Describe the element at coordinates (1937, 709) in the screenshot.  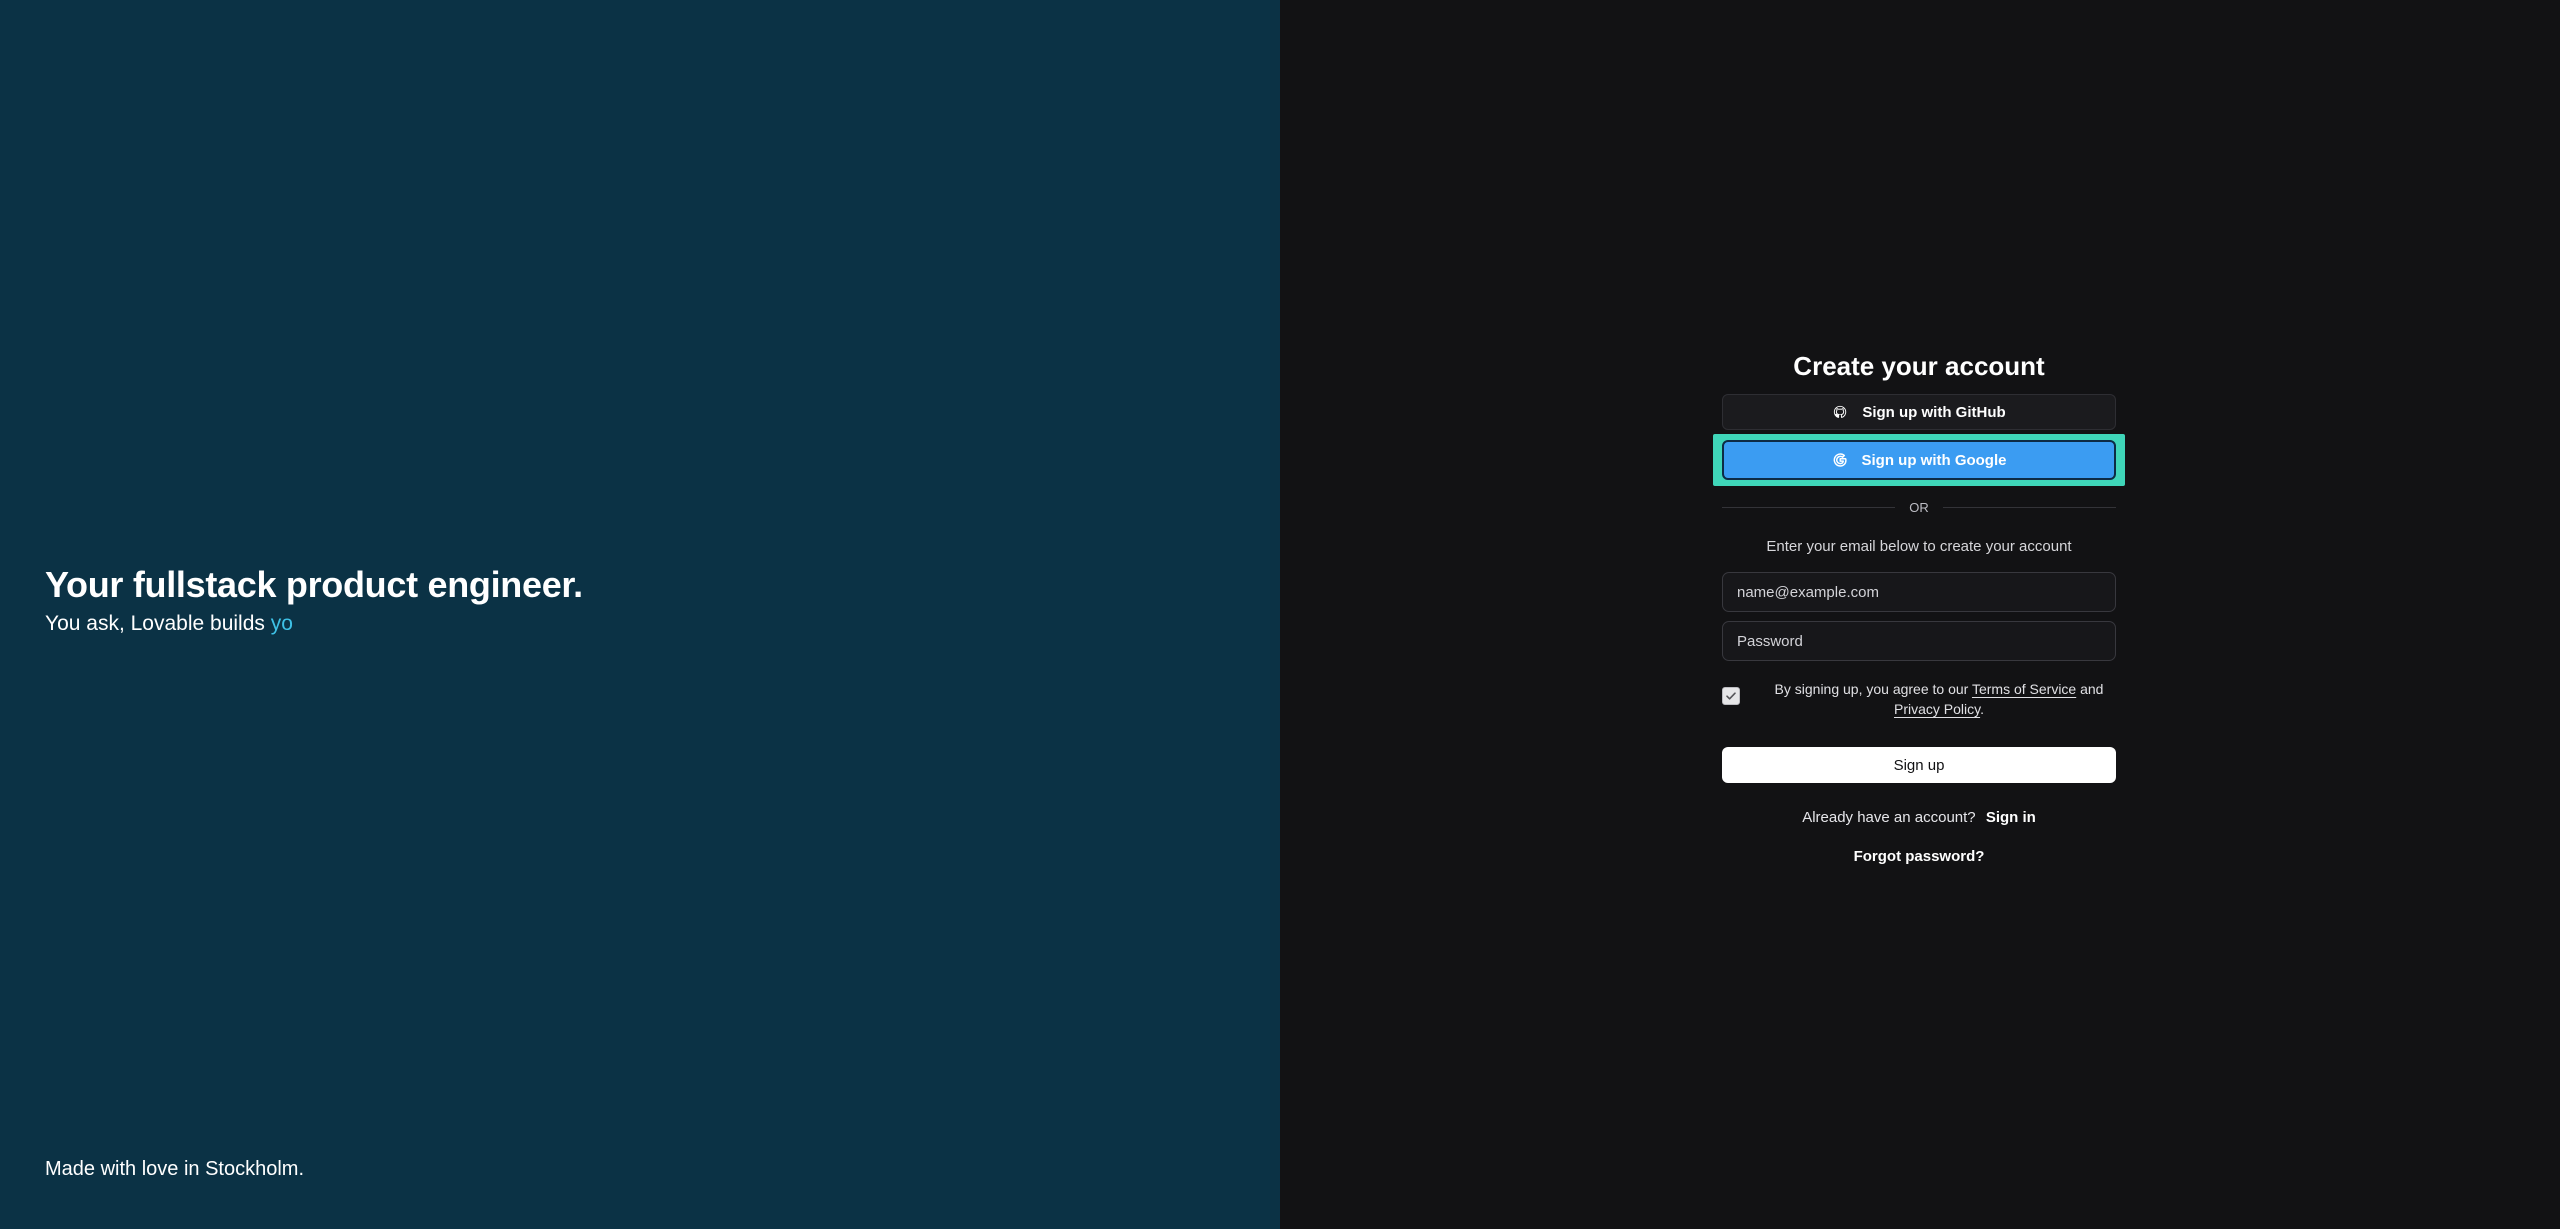
I see `privacy-policy-link: Privacy Policy` at that location.